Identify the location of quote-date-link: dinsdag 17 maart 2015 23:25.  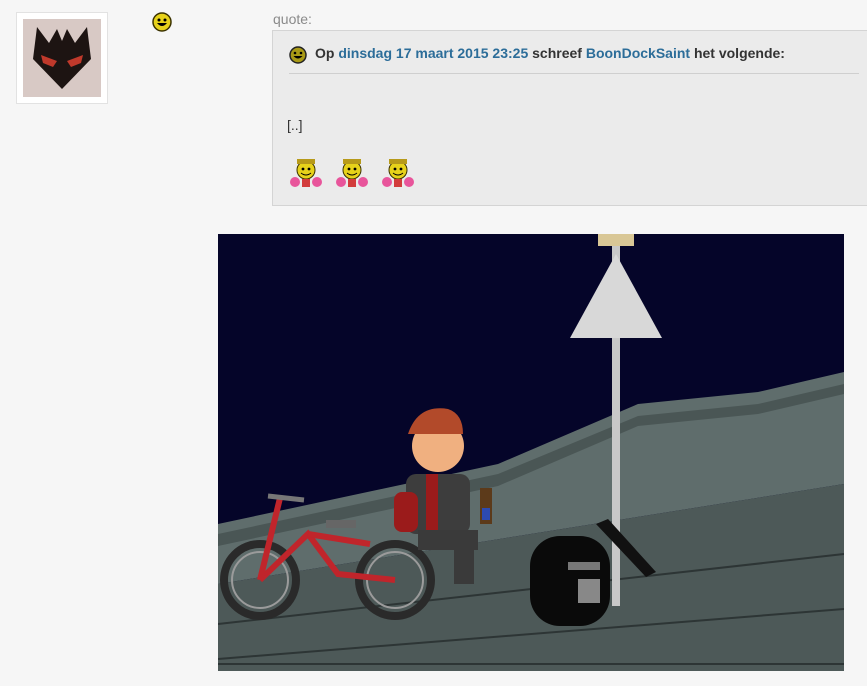
(433, 53).